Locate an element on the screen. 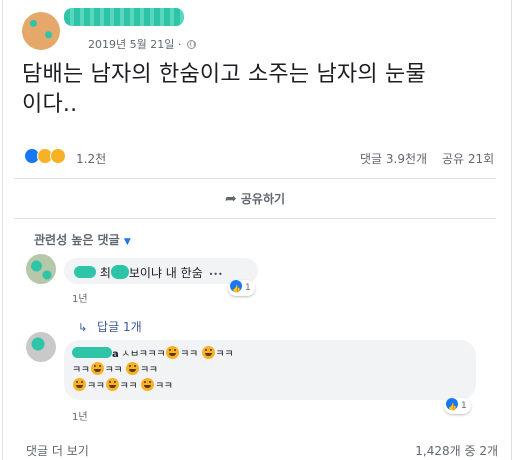 Image resolution: width=514 pixels, height=460 pixels. post-timestamp: 2019년 5월 21일 · is located at coordinates (142, 44).